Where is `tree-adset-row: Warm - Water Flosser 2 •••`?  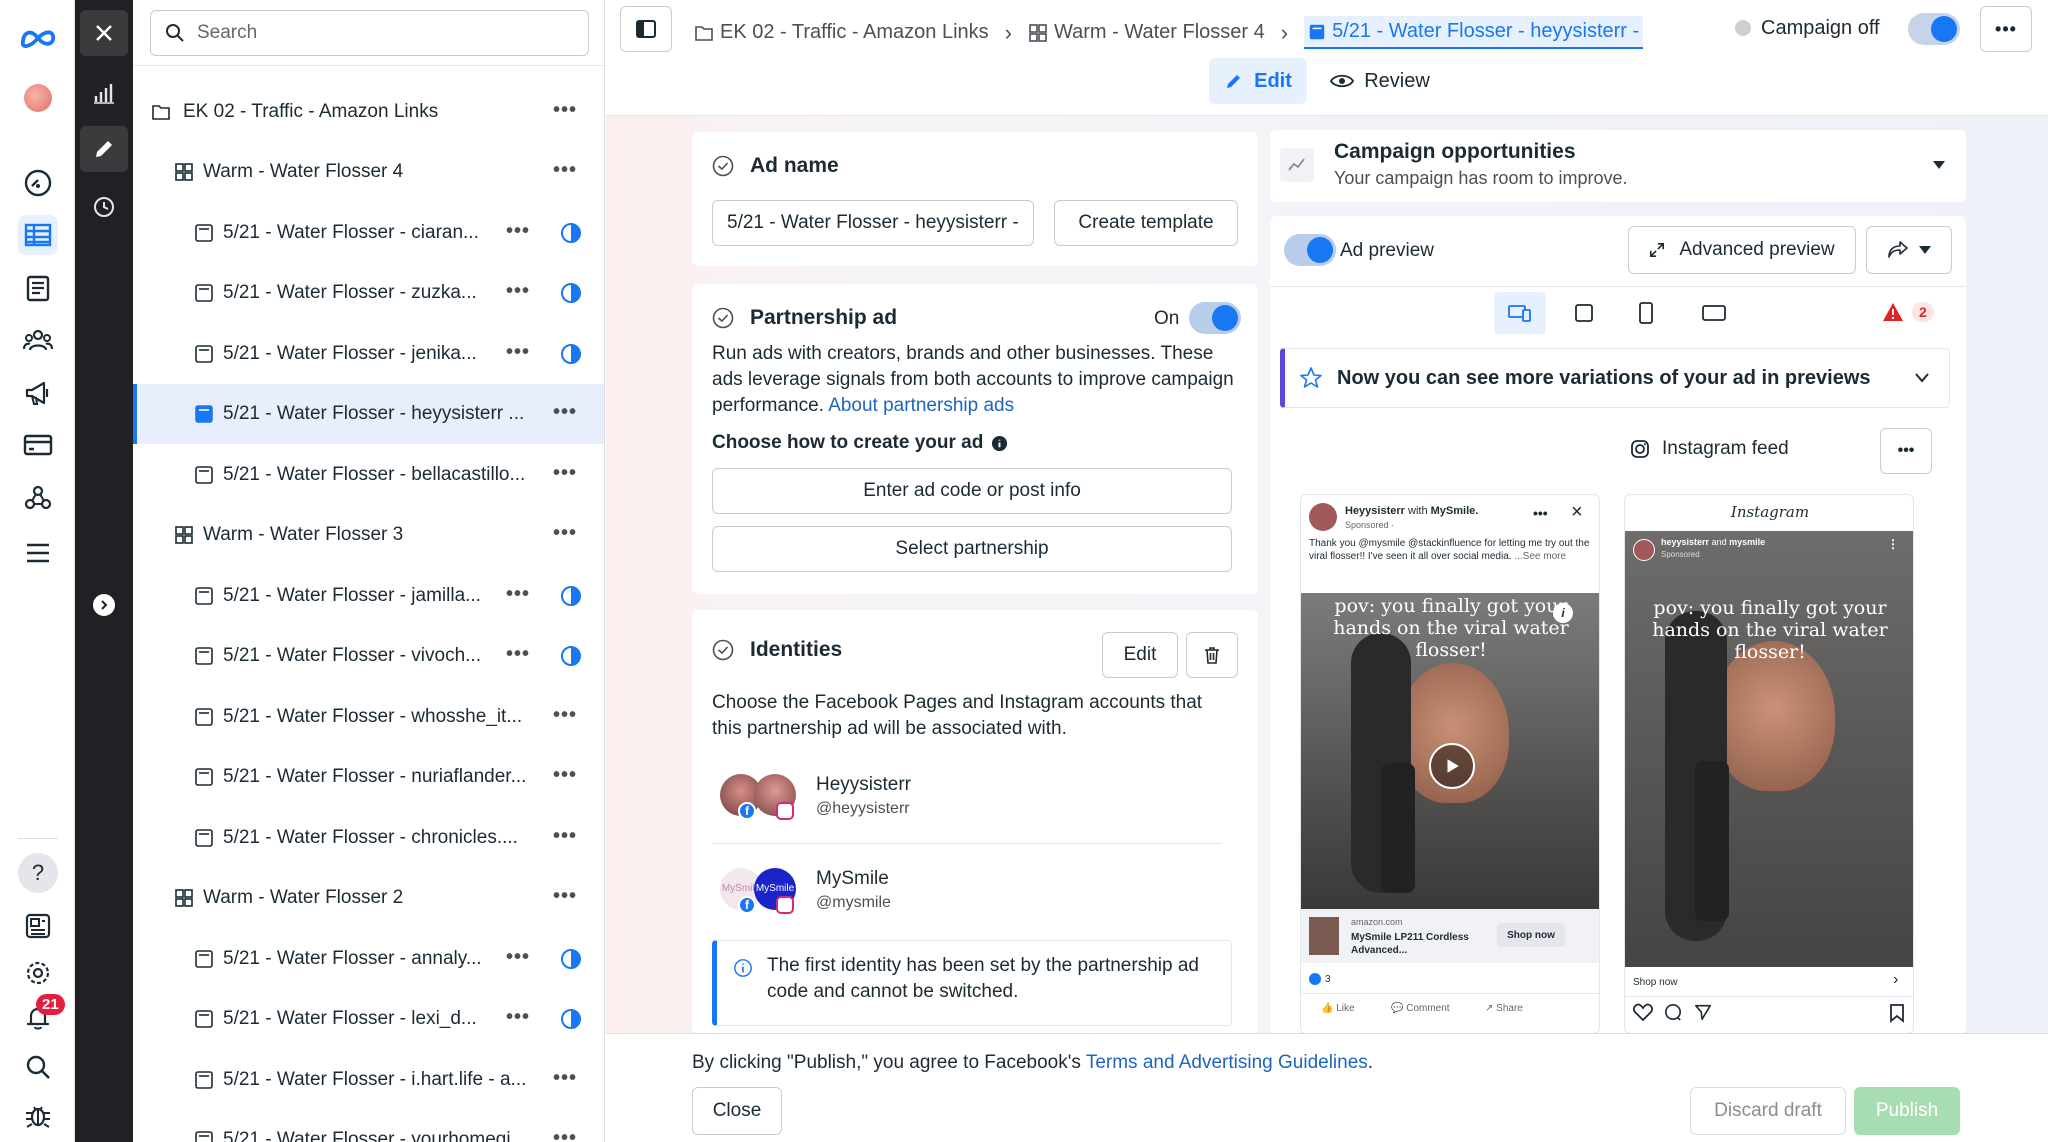
tree-adset-row: Warm - Water Flosser 2 ••• is located at coordinates (368, 898).